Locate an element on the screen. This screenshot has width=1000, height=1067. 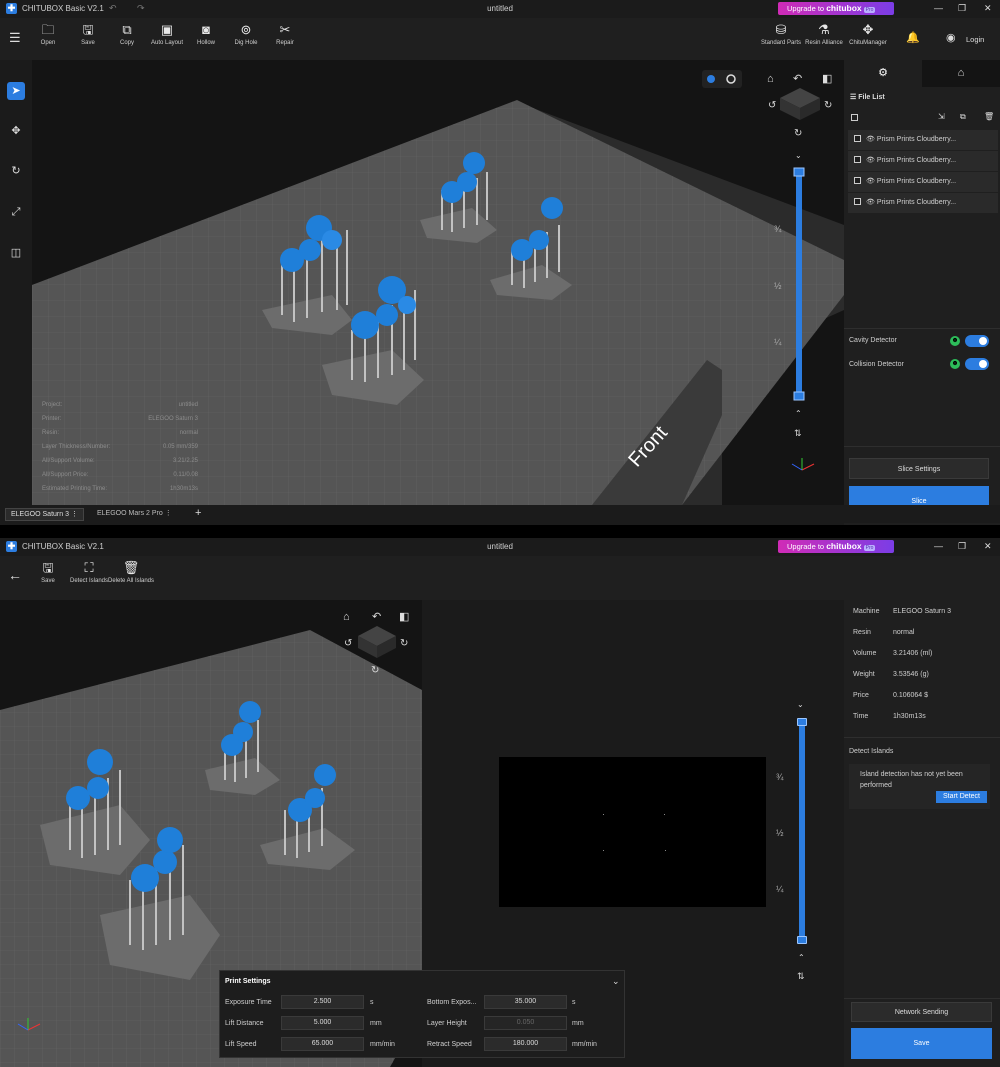
retract-speed-input: 180.000 is located at coordinates (525, 1044).